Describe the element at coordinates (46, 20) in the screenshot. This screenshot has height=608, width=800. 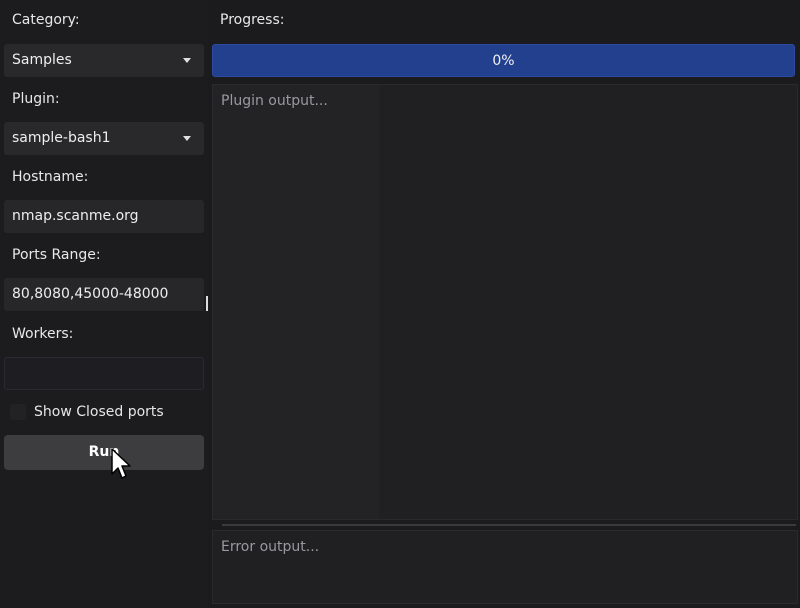
I see `category-label: Category:` at that location.